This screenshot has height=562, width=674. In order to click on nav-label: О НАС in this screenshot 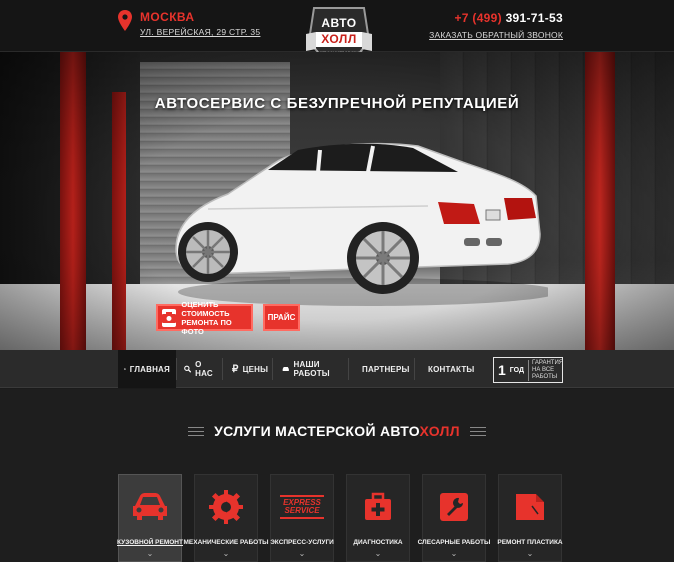, I will do `click(204, 369)`.